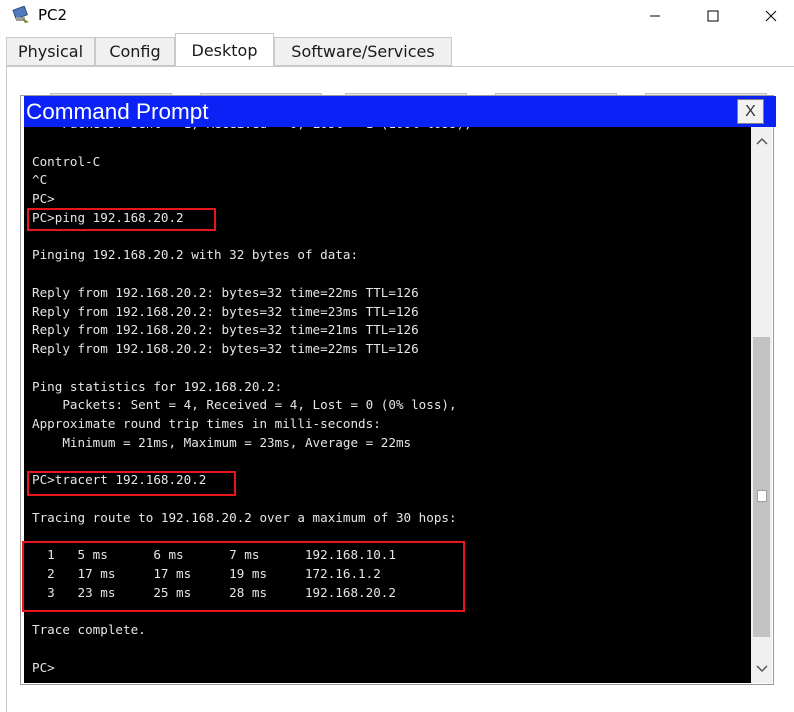 The width and height of the screenshot is (794, 712). I want to click on terminal-scrollbar, so click(761, 405).